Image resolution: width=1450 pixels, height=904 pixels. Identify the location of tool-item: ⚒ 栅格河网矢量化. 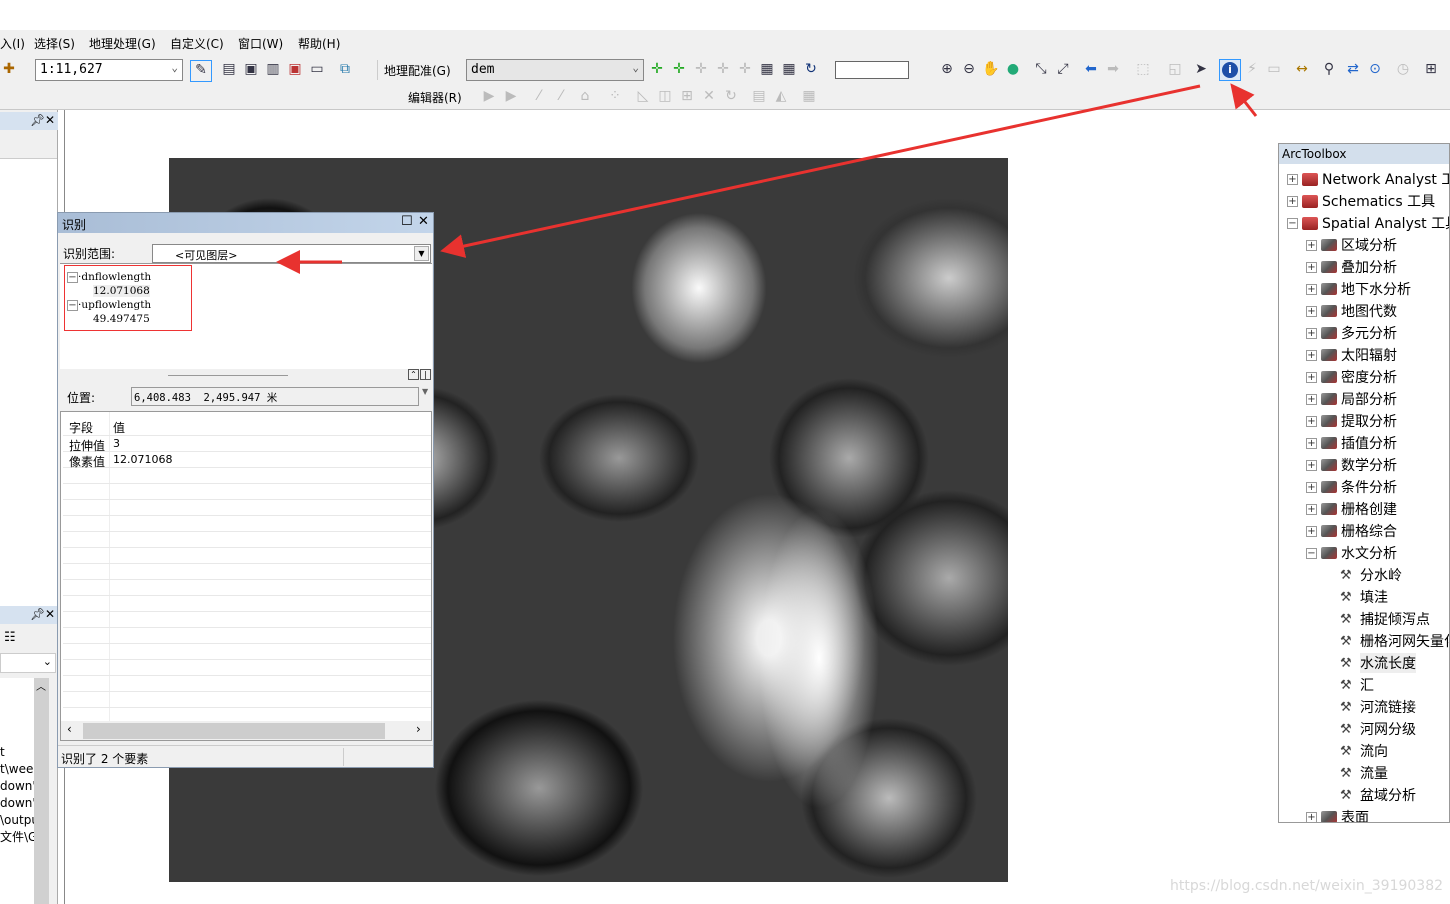
(1394, 641).